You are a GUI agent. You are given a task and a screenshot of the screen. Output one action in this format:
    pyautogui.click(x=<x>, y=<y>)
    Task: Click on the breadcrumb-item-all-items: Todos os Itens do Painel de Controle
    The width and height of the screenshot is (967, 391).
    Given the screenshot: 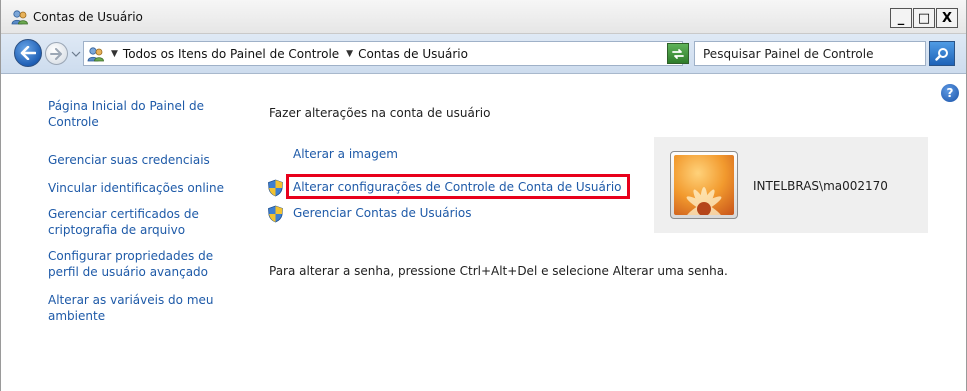 What is the action you would take?
    pyautogui.click(x=231, y=54)
    